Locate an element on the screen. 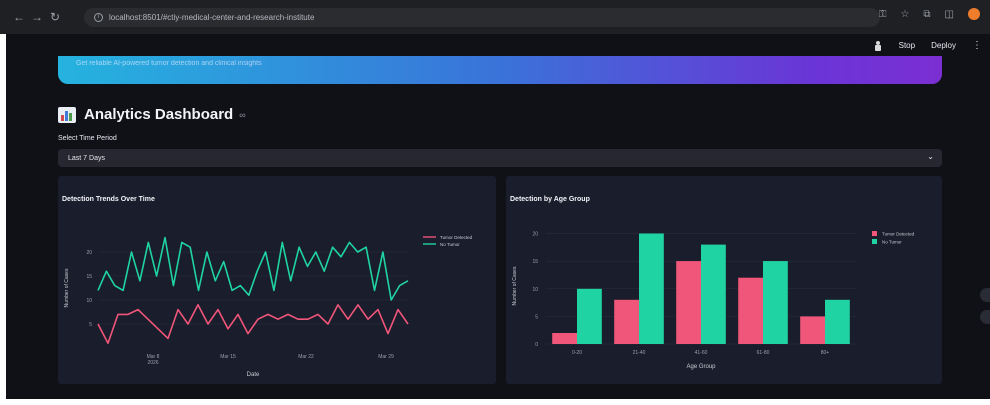 The height and width of the screenshot is (405, 990). side-widget-chat is located at coordinates (985, 317).